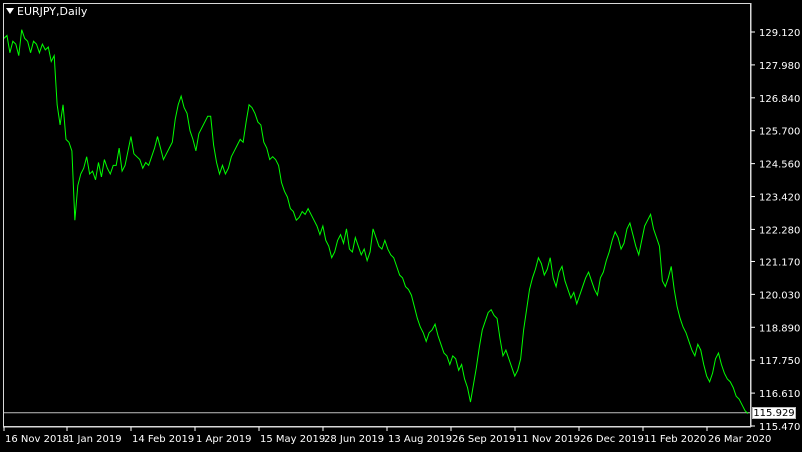  Describe the element at coordinates (779, 33) in the screenshot. I see `y-tick-label: 129.120` at that location.